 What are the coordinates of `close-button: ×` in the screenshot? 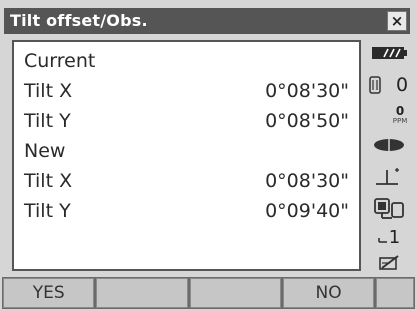 It's located at (397, 21).